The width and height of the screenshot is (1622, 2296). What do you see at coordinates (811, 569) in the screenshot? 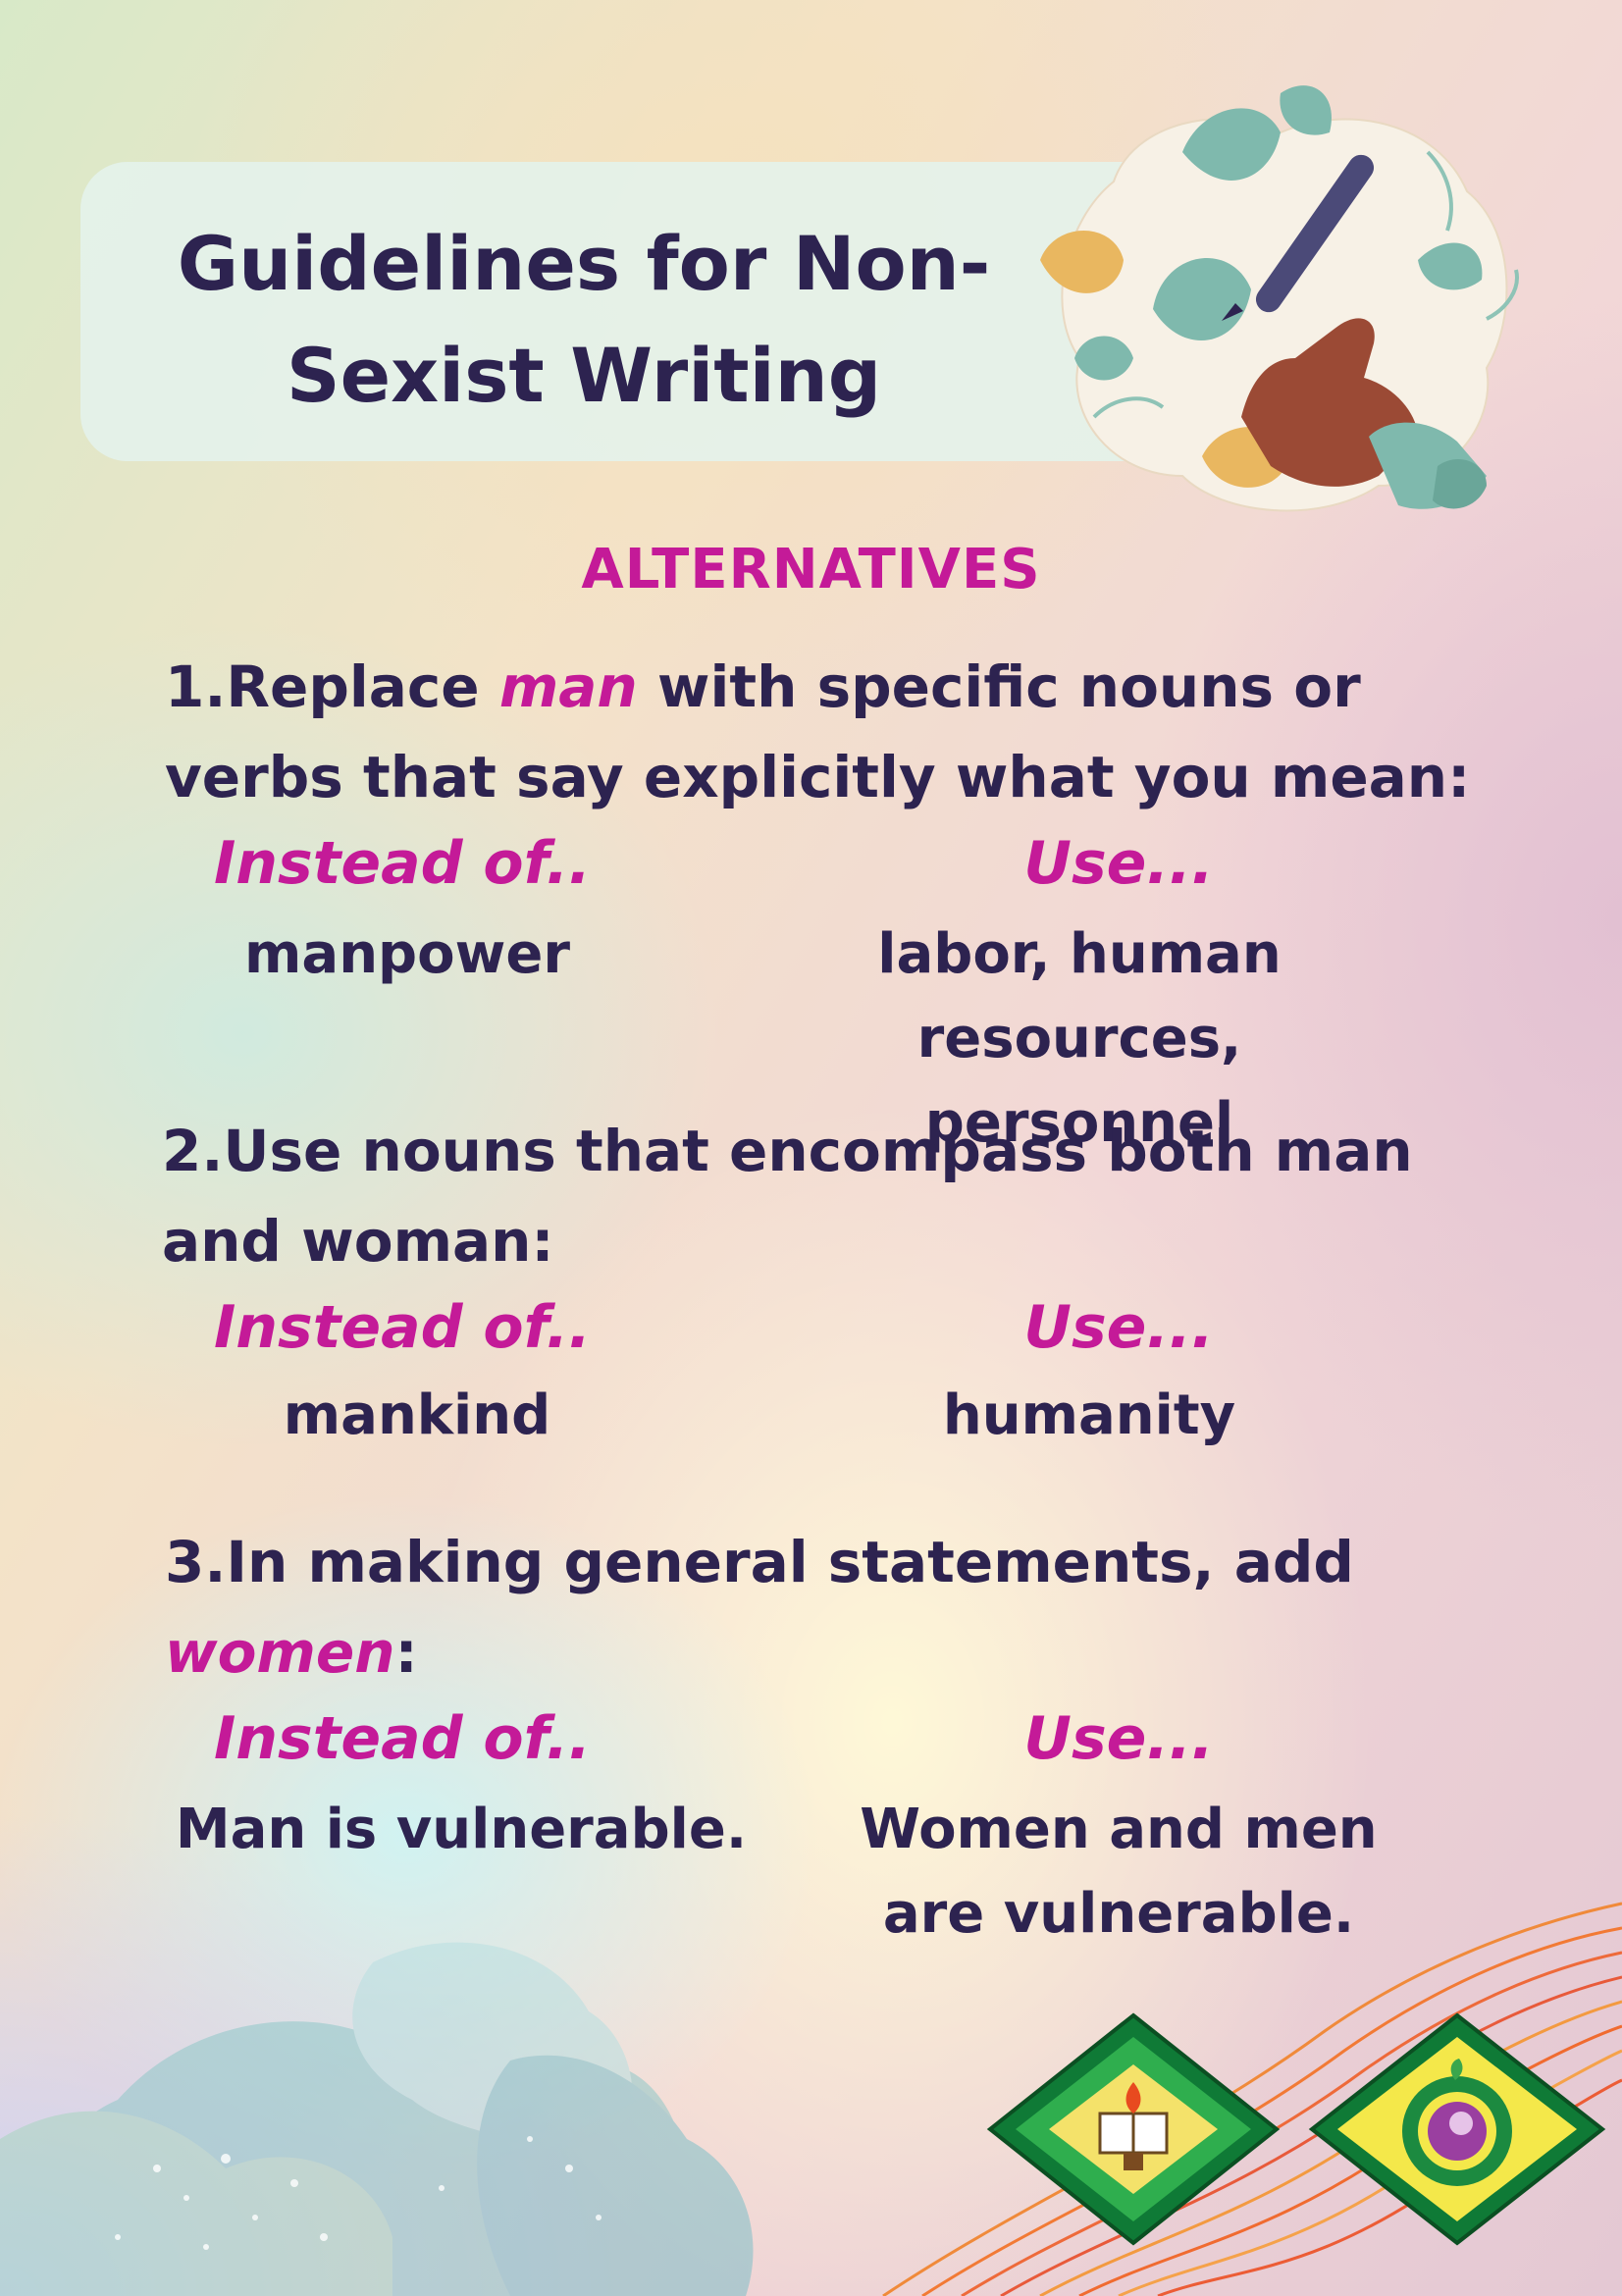
I see `section-heading: ALTERNATIVES` at bounding box center [811, 569].